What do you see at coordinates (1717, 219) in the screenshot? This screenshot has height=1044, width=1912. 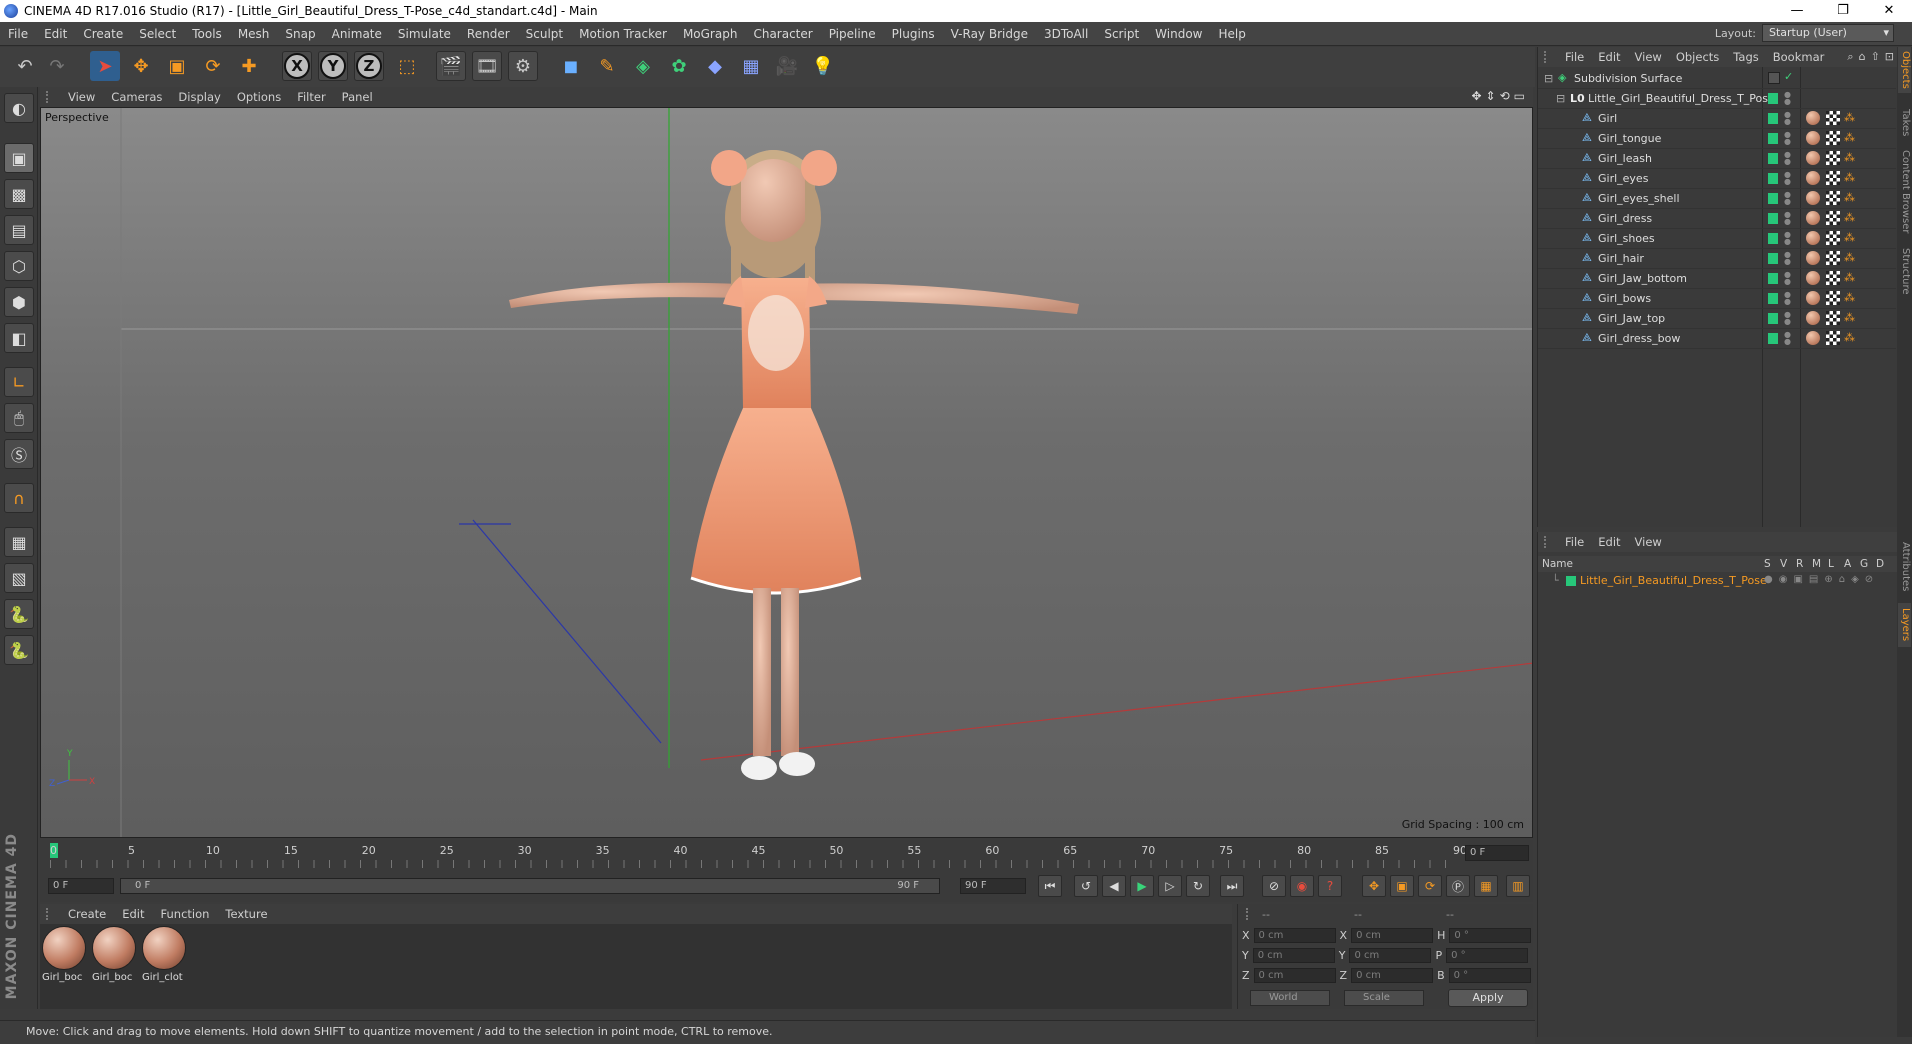 I see `object-row: ⟁ Girl_dress ● ● ⁂` at bounding box center [1717, 219].